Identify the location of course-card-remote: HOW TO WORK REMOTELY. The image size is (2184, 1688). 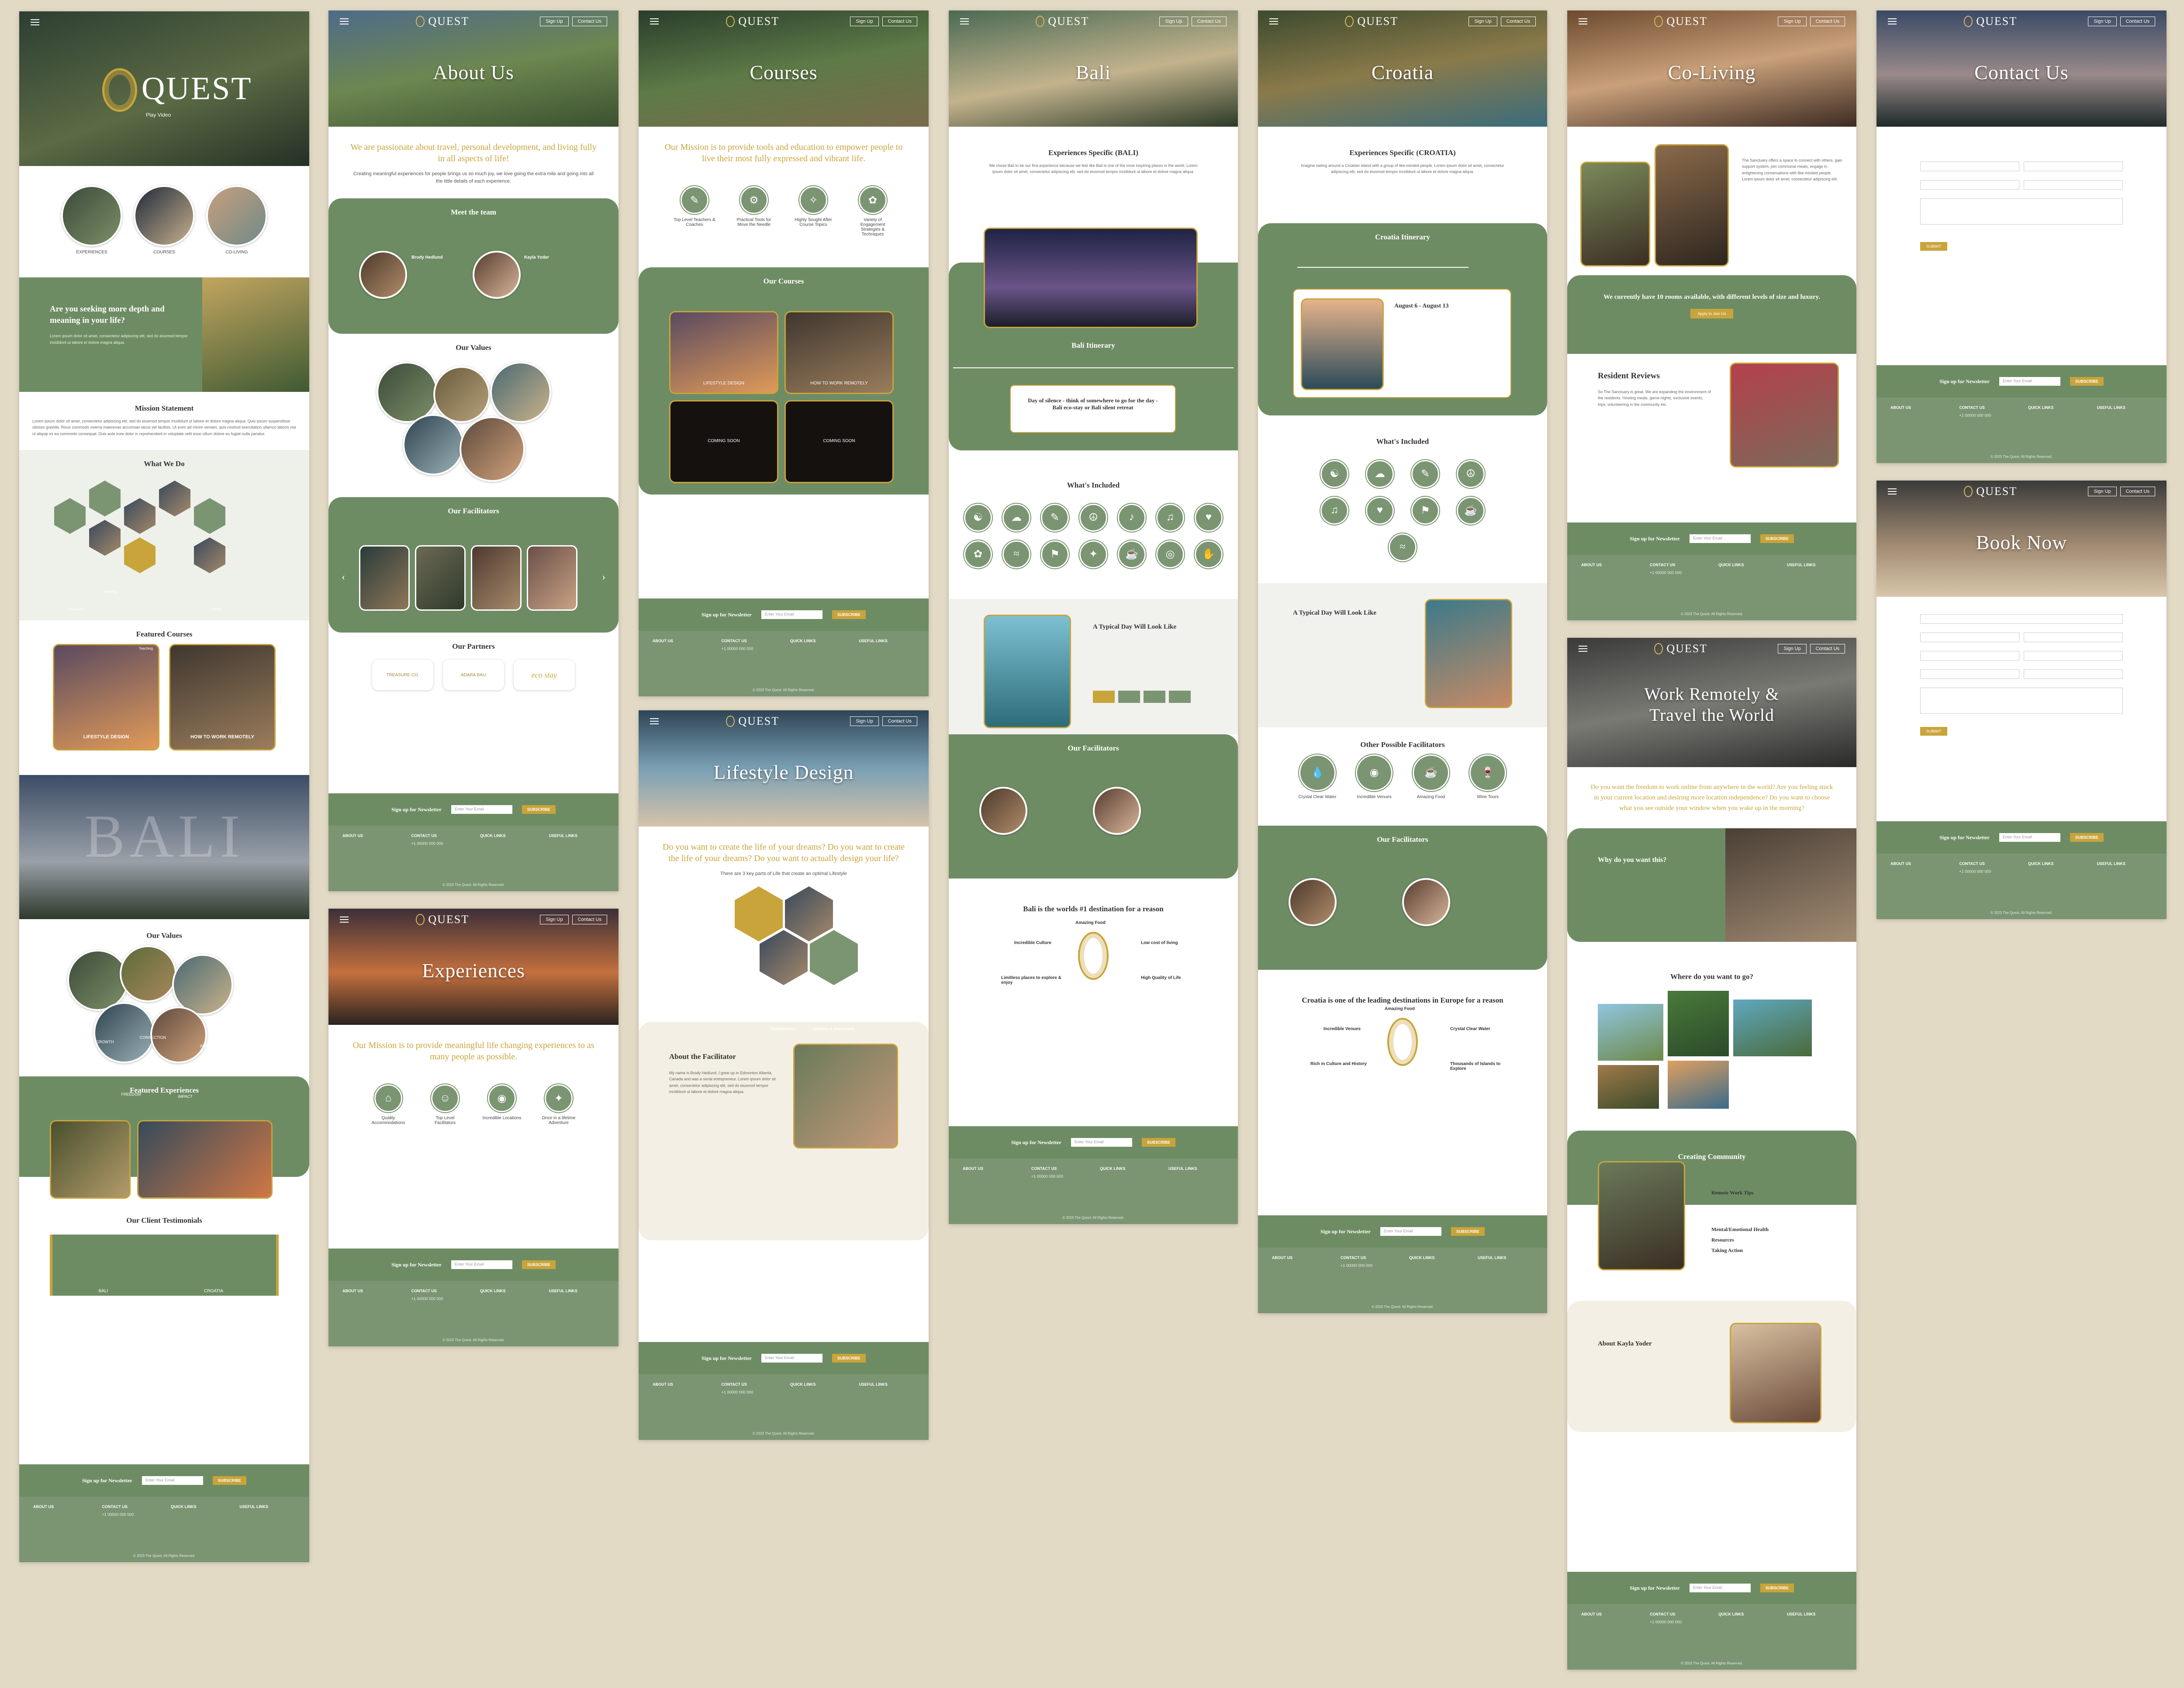
(222, 697).